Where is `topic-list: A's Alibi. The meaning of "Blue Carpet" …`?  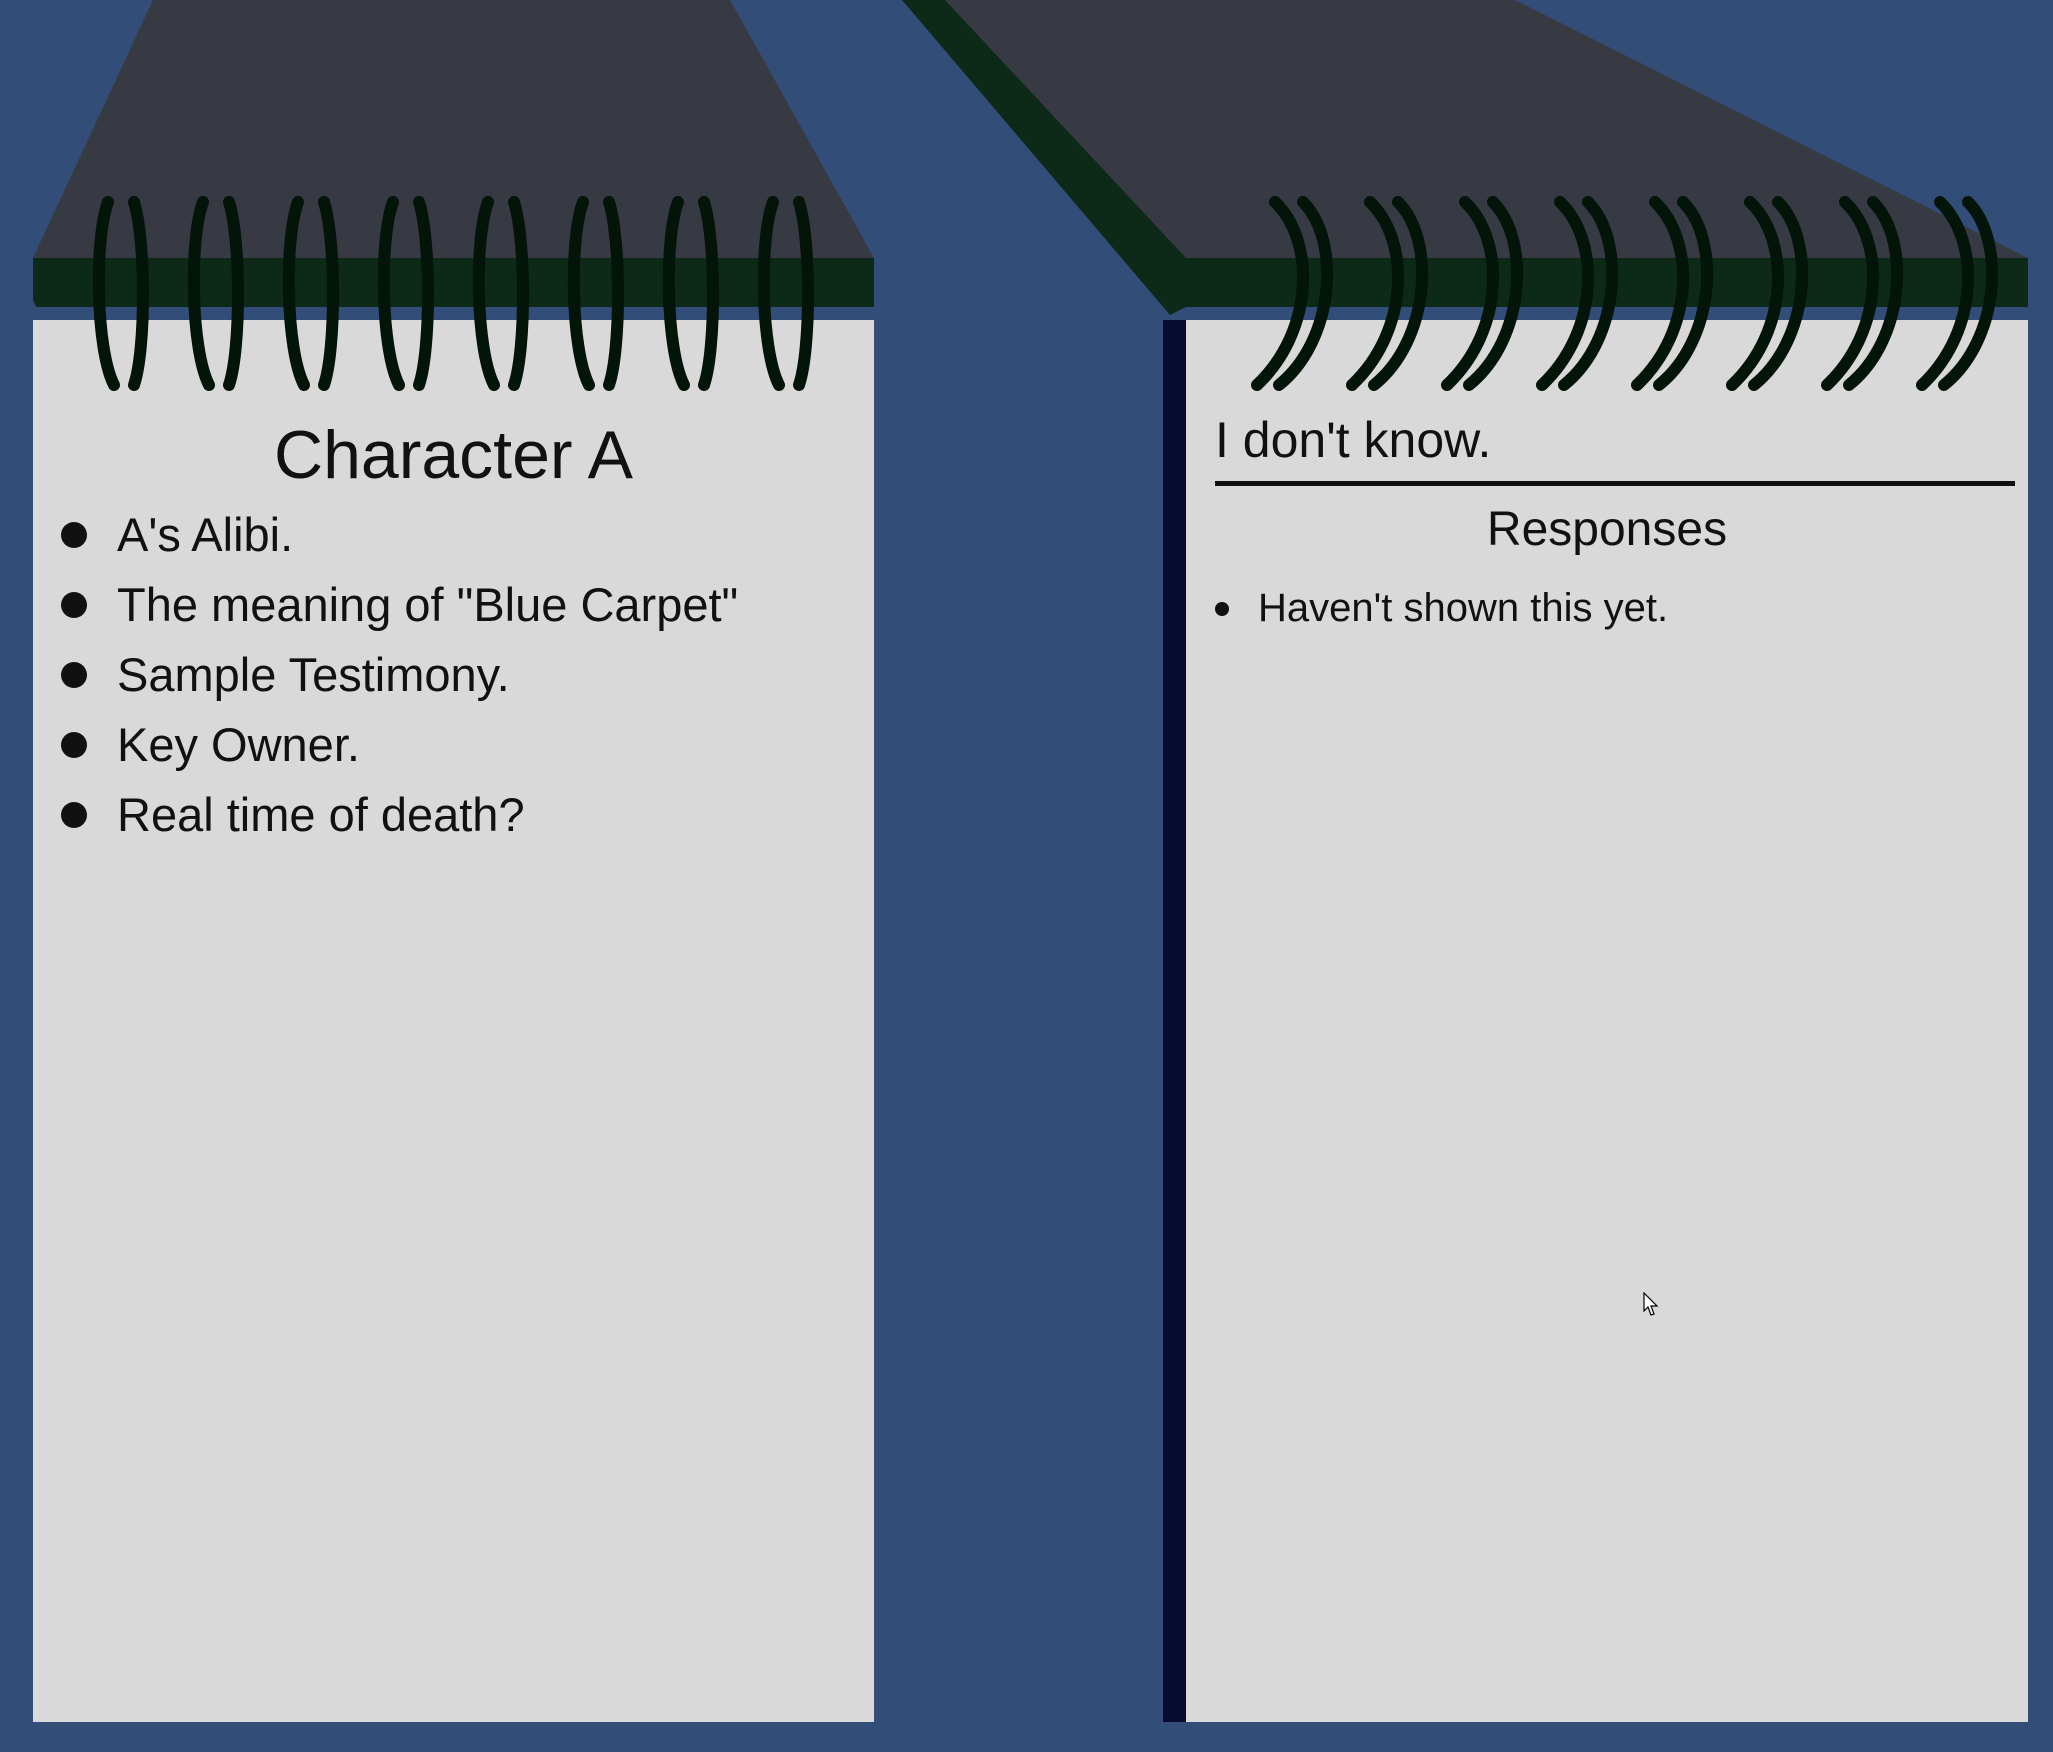
topic-list: A's Alibi. The meaning of "Blue Carpet" … is located at coordinates (385, 675).